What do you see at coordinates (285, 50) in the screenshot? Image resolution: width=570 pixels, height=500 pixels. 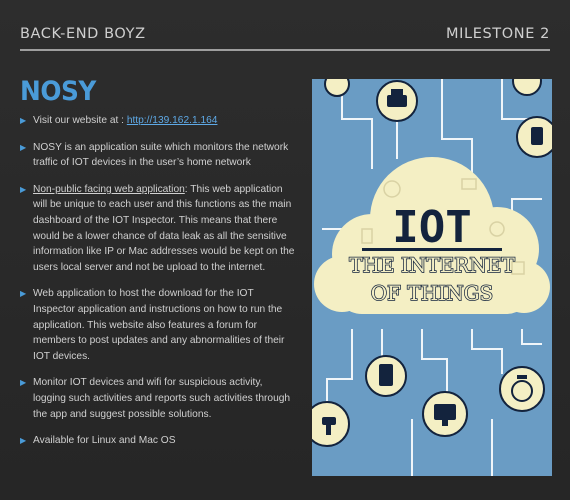 I see `header-divider` at bounding box center [285, 50].